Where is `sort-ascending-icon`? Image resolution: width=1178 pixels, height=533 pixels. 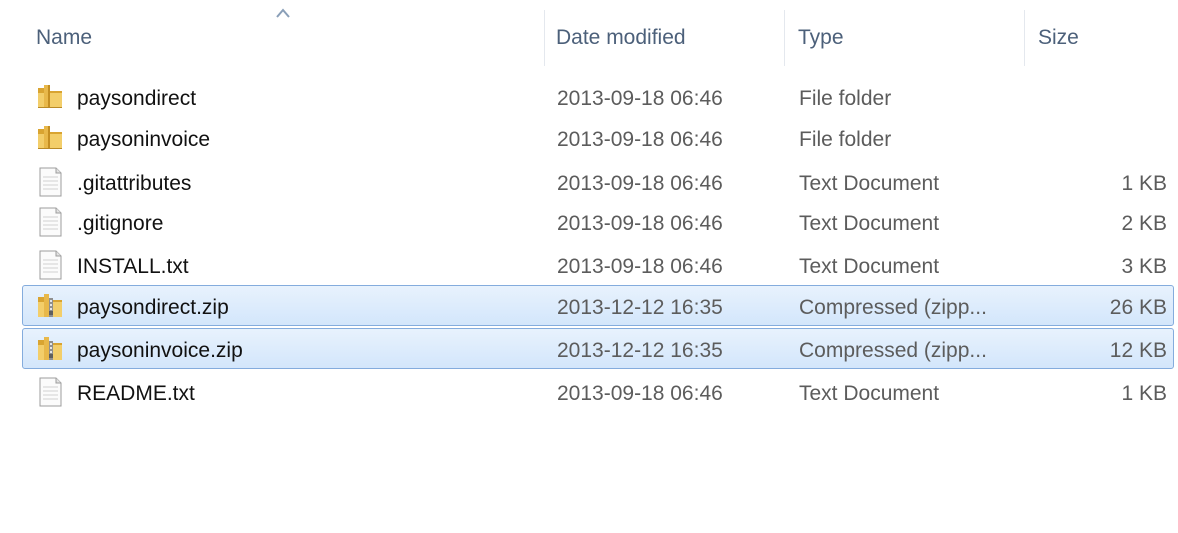 sort-ascending-icon is located at coordinates (283, 13).